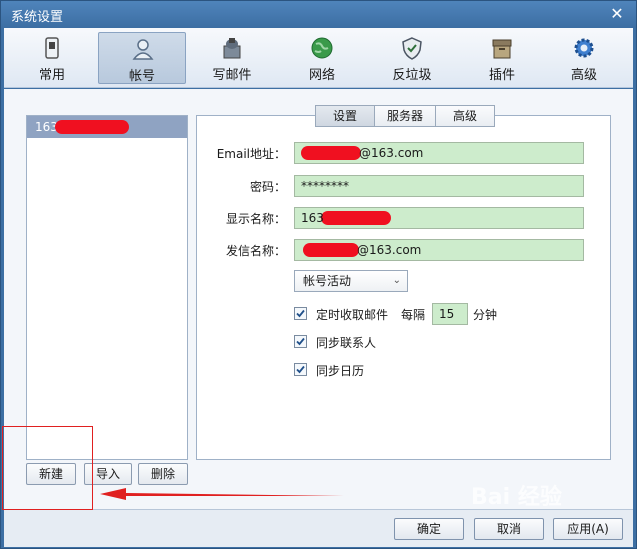 This screenshot has height=549, width=637. I want to click on auto-receive-checkbox, so click(300, 313).